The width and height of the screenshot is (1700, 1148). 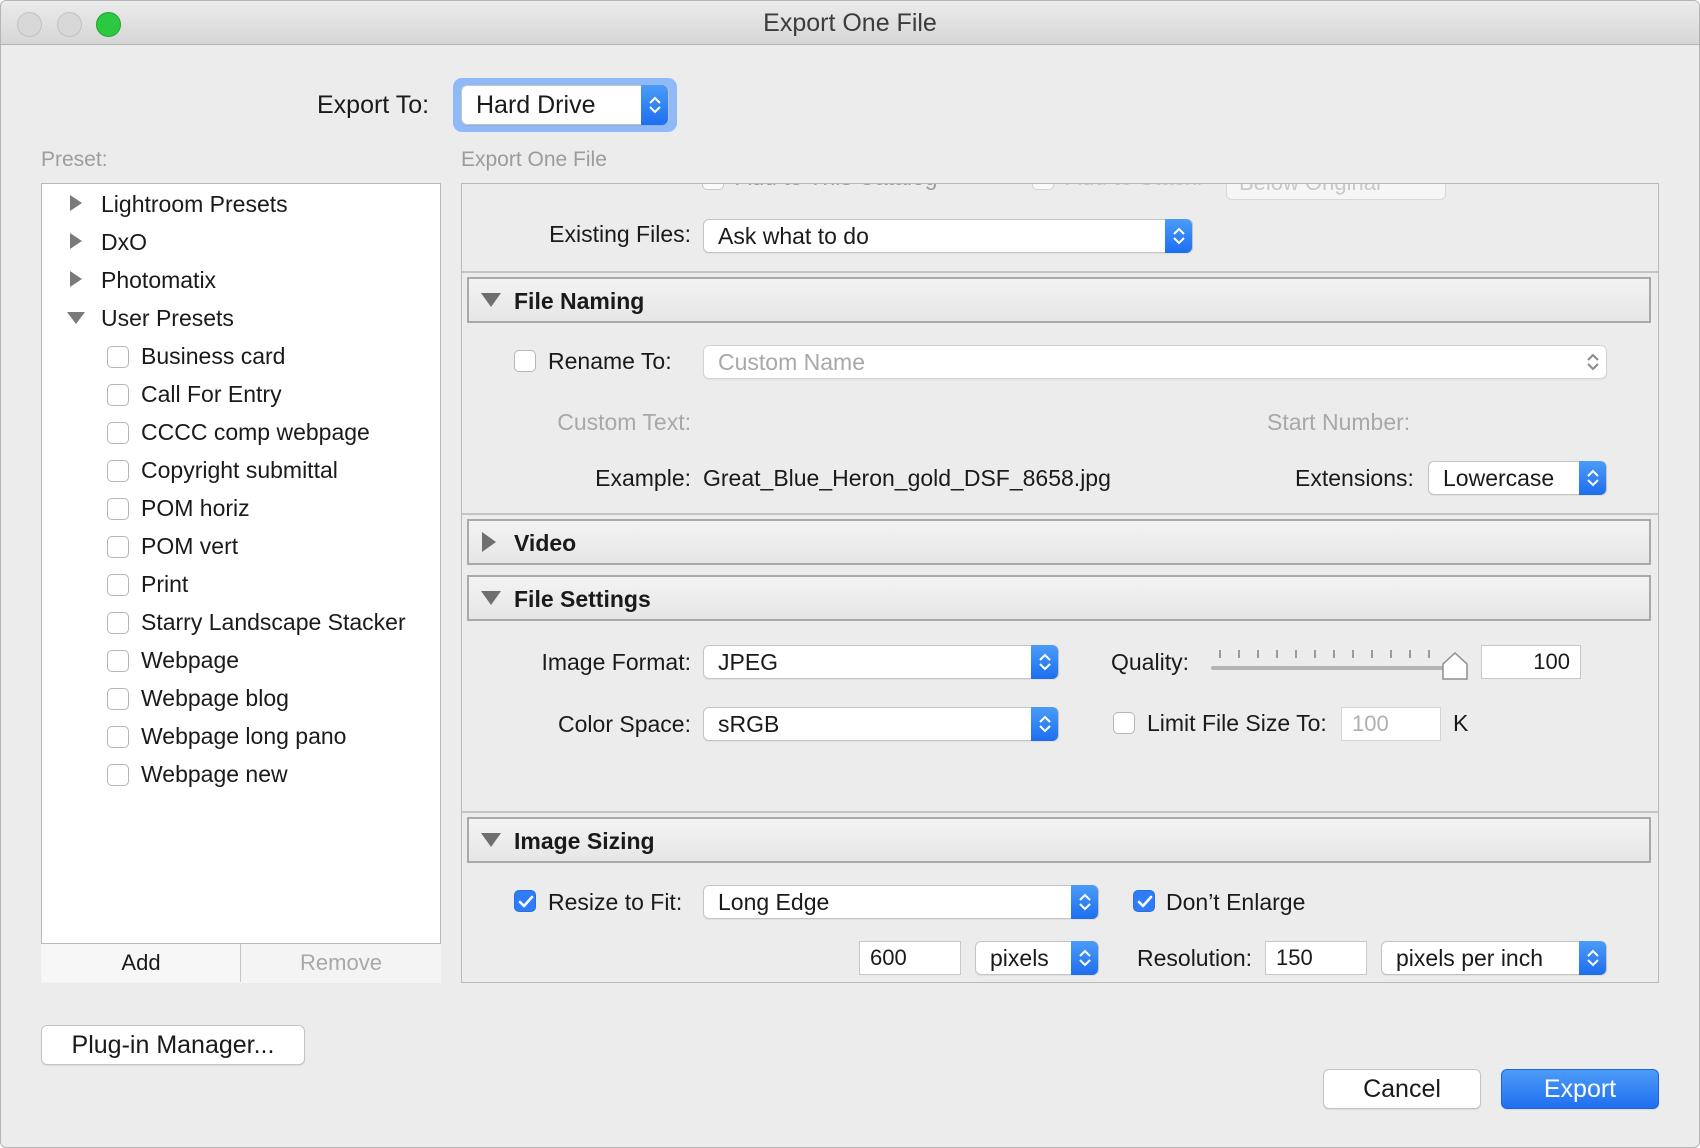 What do you see at coordinates (1336, 668) in the screenshot?
I see `slider-track` at bounding box center [1336, 668].